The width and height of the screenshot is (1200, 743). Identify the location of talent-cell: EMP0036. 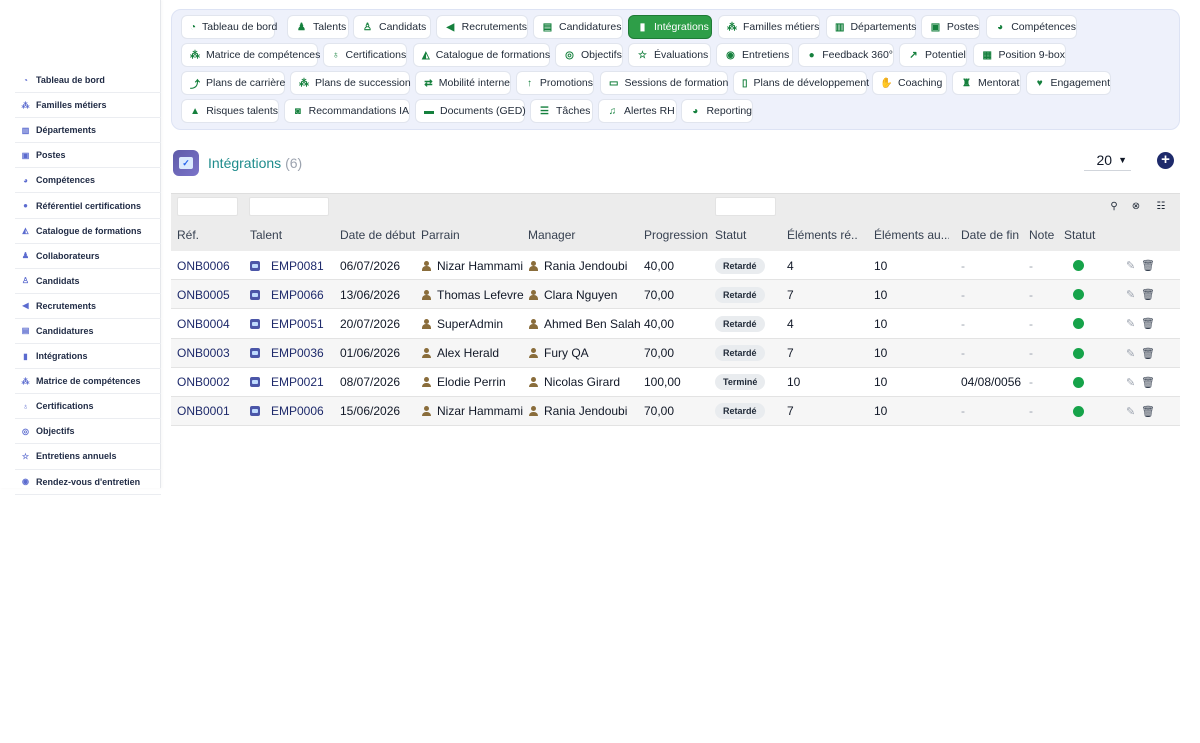
(287, 353).